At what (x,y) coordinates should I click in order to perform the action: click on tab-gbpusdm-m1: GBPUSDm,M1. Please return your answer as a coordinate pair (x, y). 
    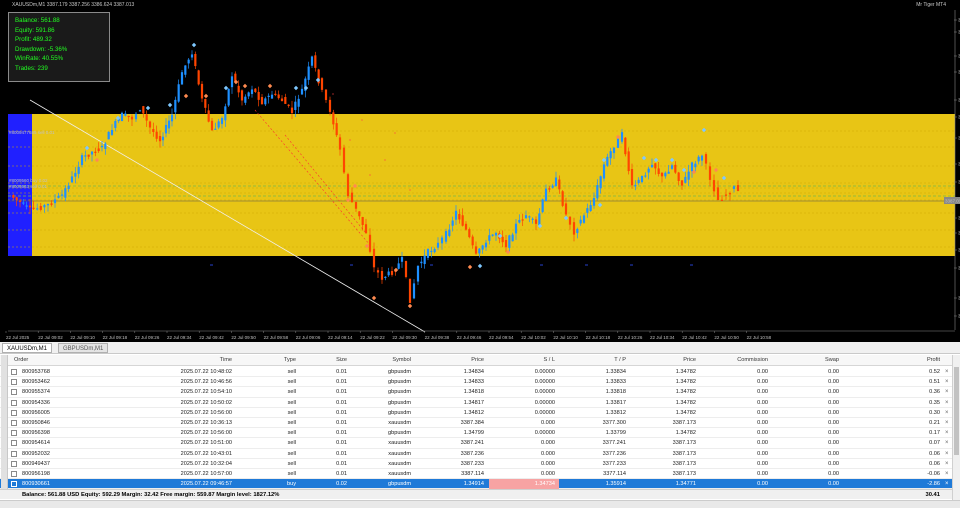
    Looking at the image, I should click on (83, 348).